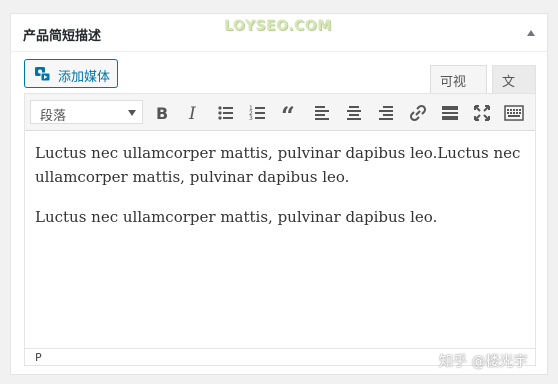 This screenshot has width=558, height=384. I want to click on chevron-down-icon, so click(132, 113).